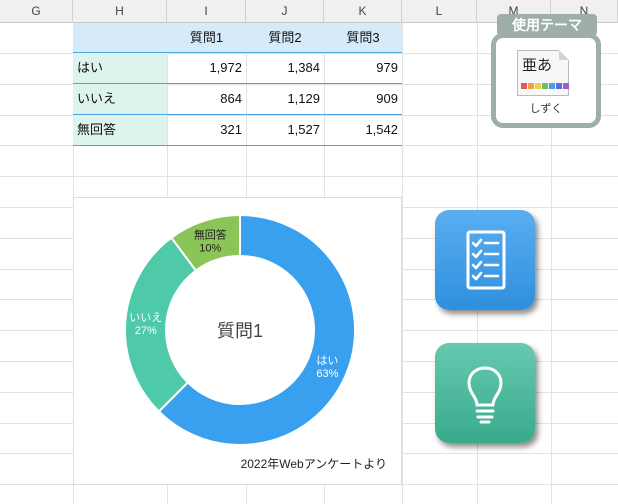 The height and width of the screenshot is (504, 618). I want to click on theme-panel-title: 使用テーマ, so click(547, 25).